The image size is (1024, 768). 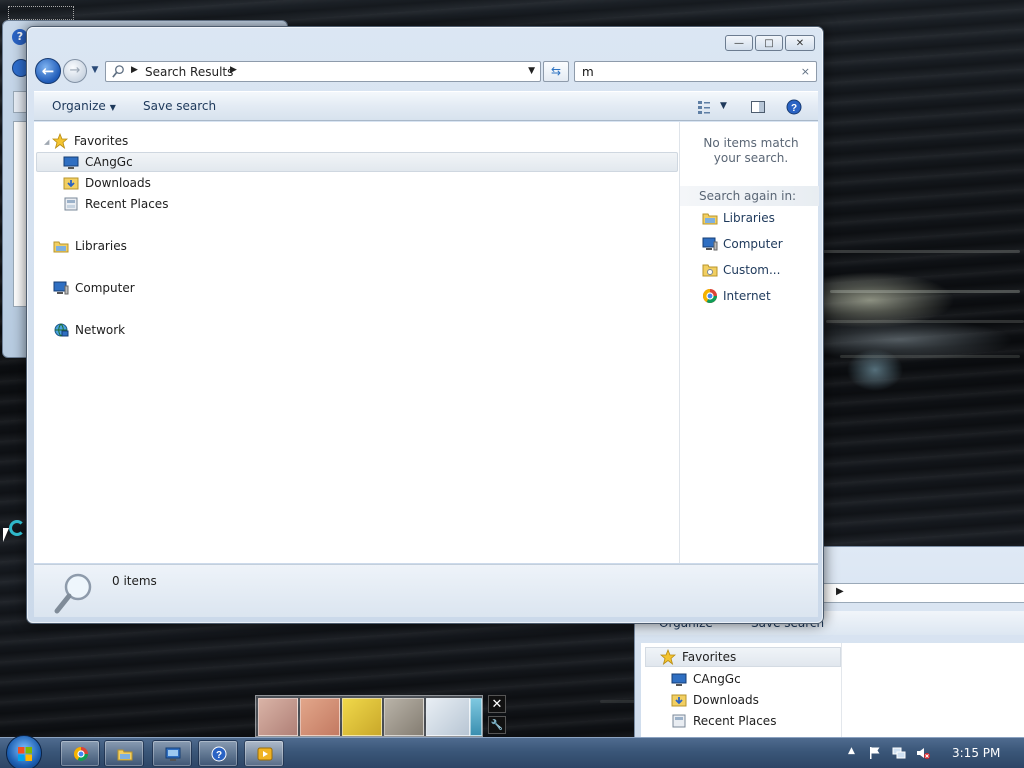 What do you see at coordinates (976, 753) in the screenshot?
I see `taskbar-clock: 3:15 PM` at bounding box center [976, 753].